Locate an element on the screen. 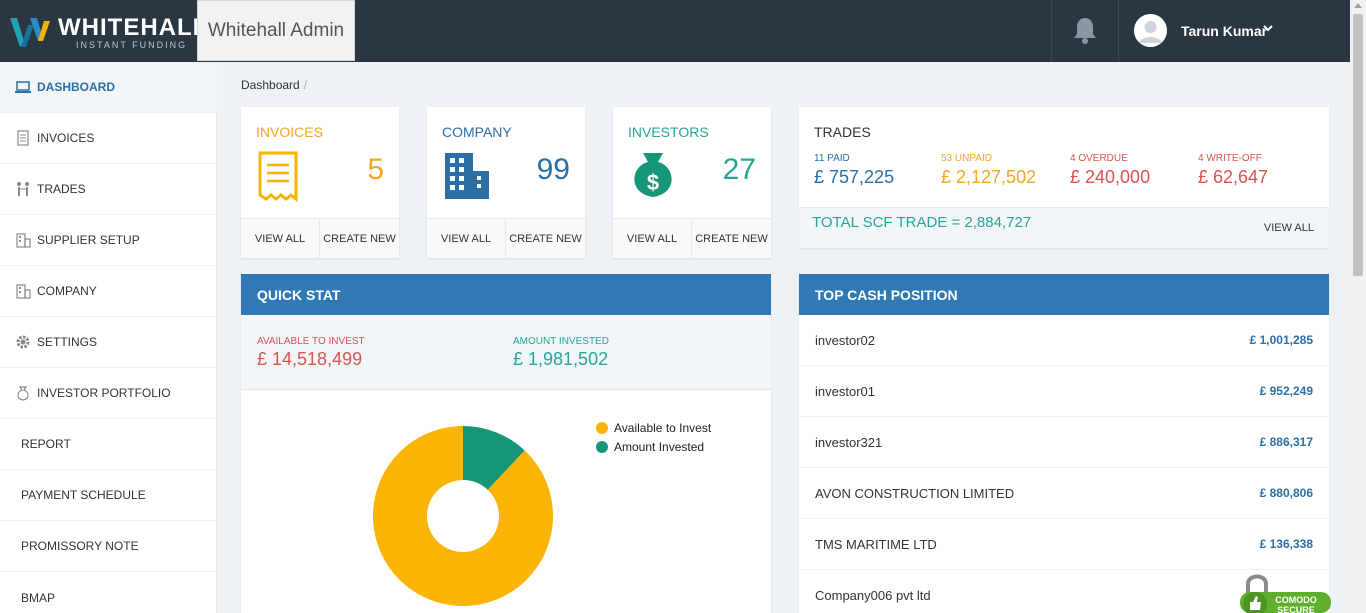 This screenshot has width=1366, height=613. trades-icon is located at coordinates (23, 189).